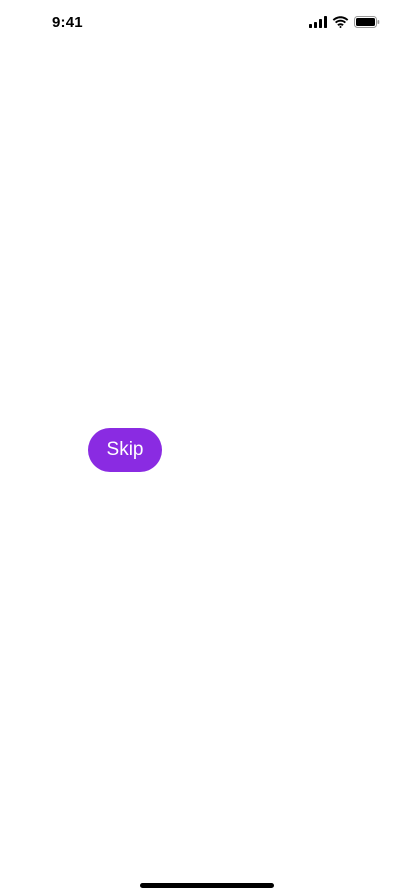 The height and width of the screenshot is (896, 414). I want to click on cellular-signal-icon, so click(318, 22).